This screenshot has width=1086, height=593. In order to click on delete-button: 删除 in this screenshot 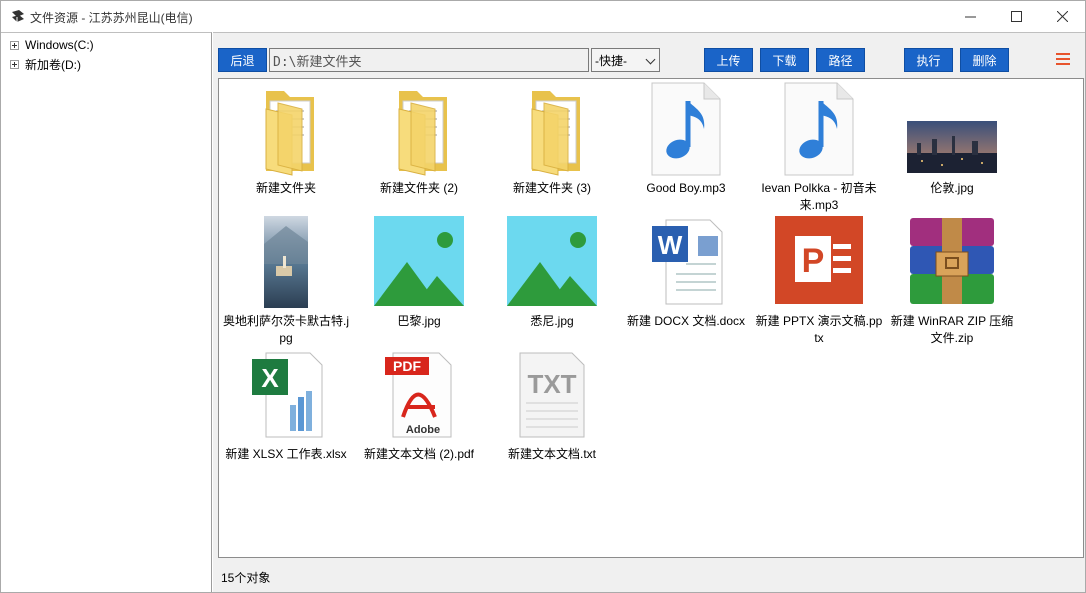, I will do `click(984, 60)`.